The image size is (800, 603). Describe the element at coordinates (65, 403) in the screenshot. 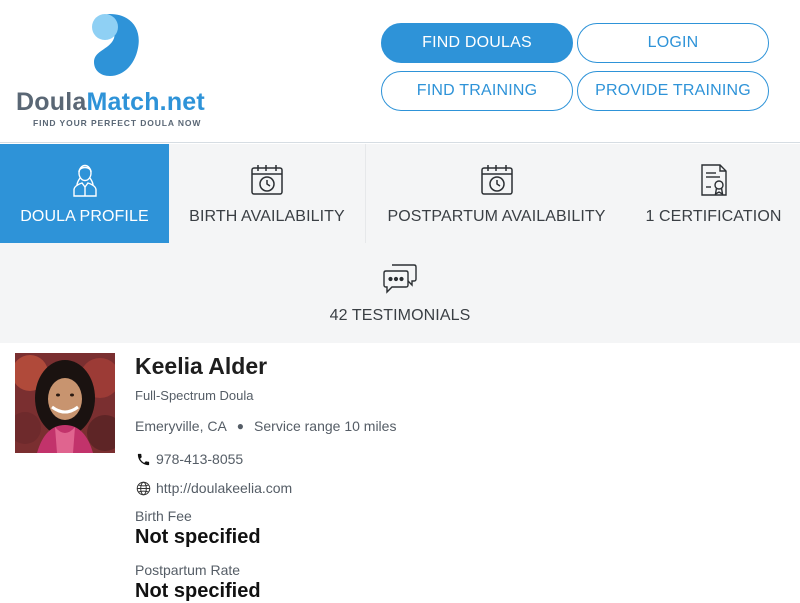

I see `doula-photo` at that location.